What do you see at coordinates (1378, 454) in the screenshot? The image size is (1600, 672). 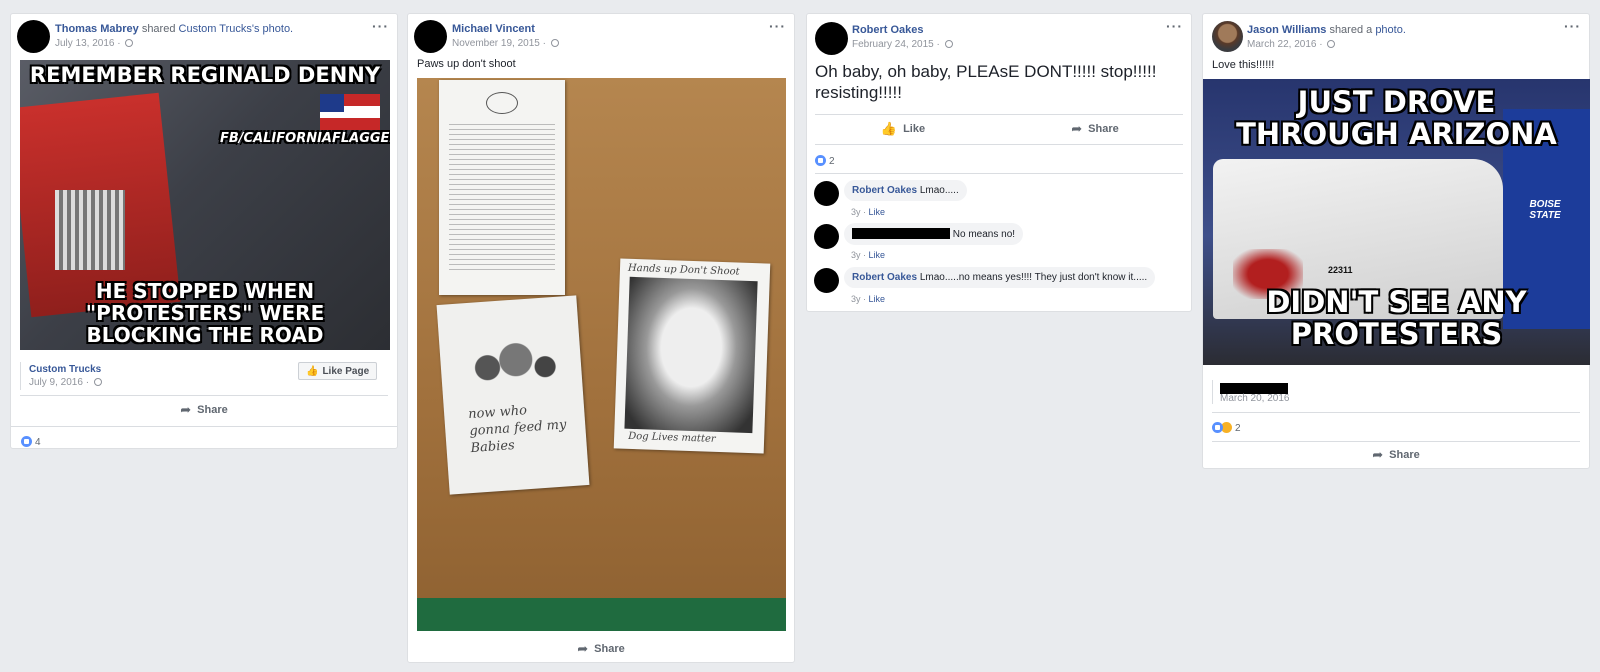 I see `share-icon: ➦` at bounding box center [1378, 454].